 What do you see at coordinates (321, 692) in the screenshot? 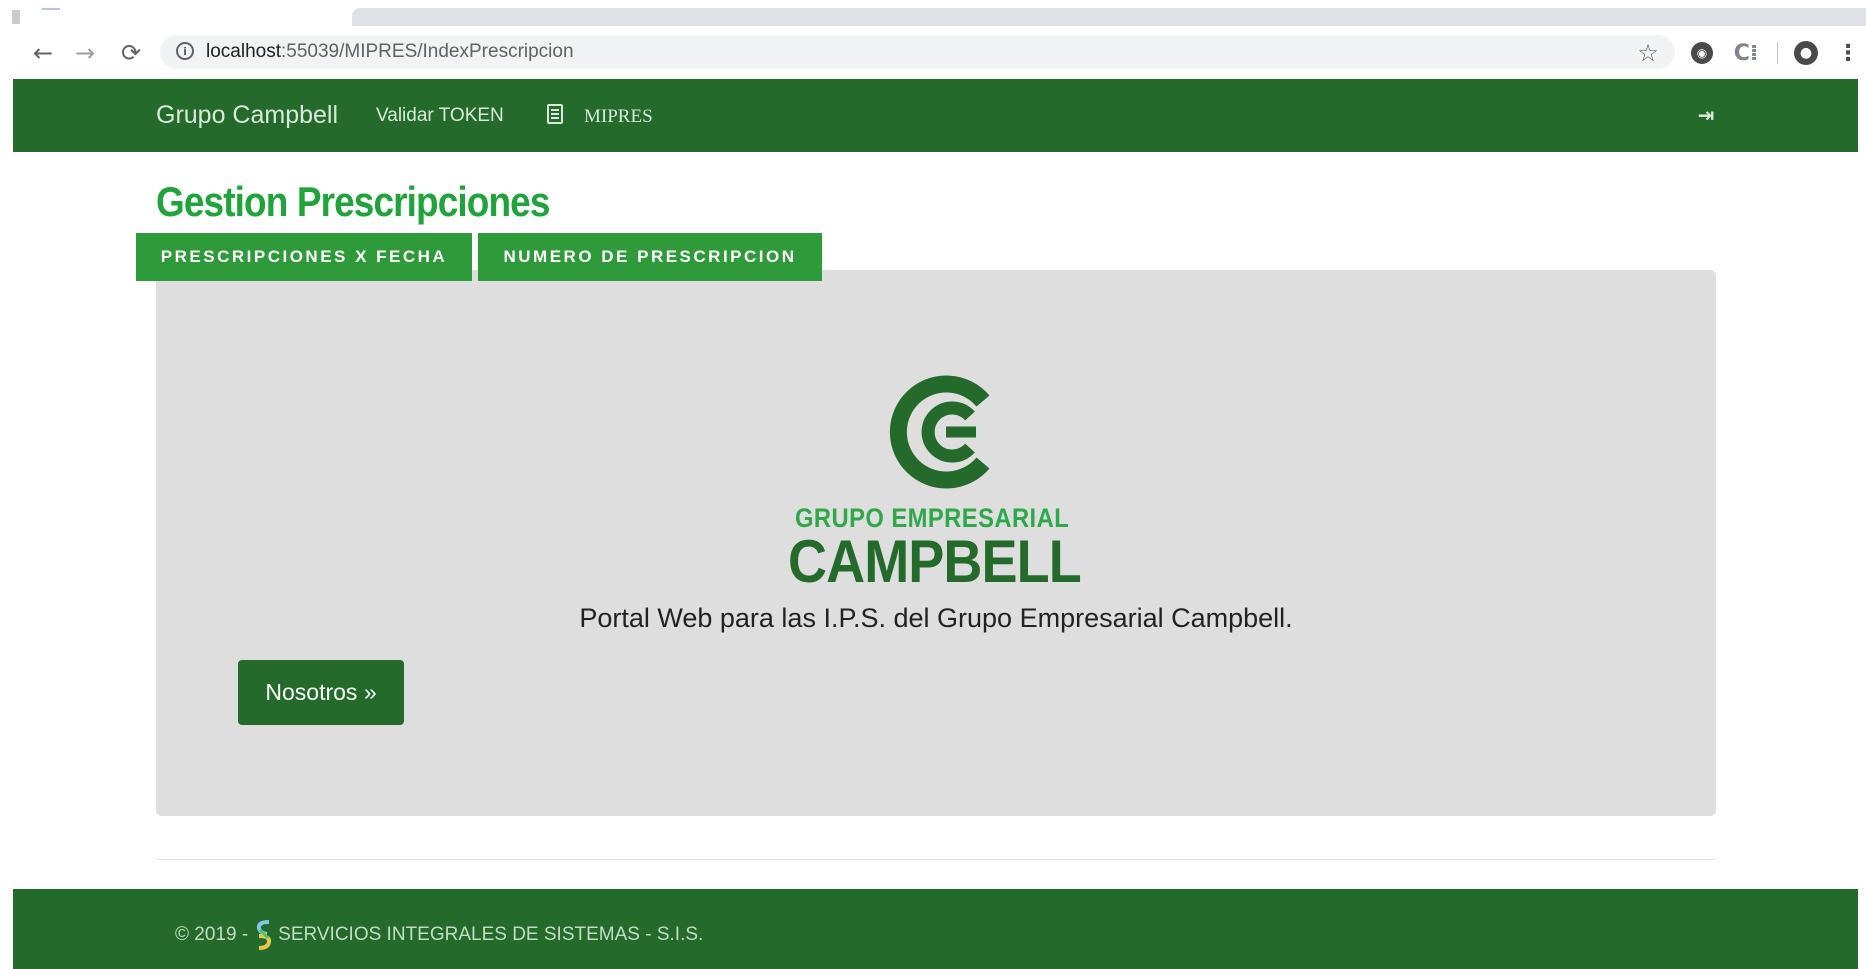
I see `nosotros-button: Nosotros »` at bounding box center [321, 692].